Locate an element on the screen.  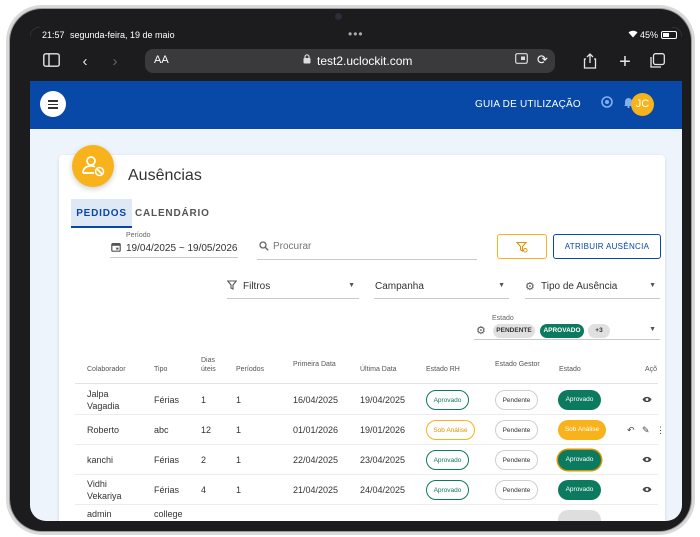
campanha-label: Campanha is located at coordinates (399, 286).